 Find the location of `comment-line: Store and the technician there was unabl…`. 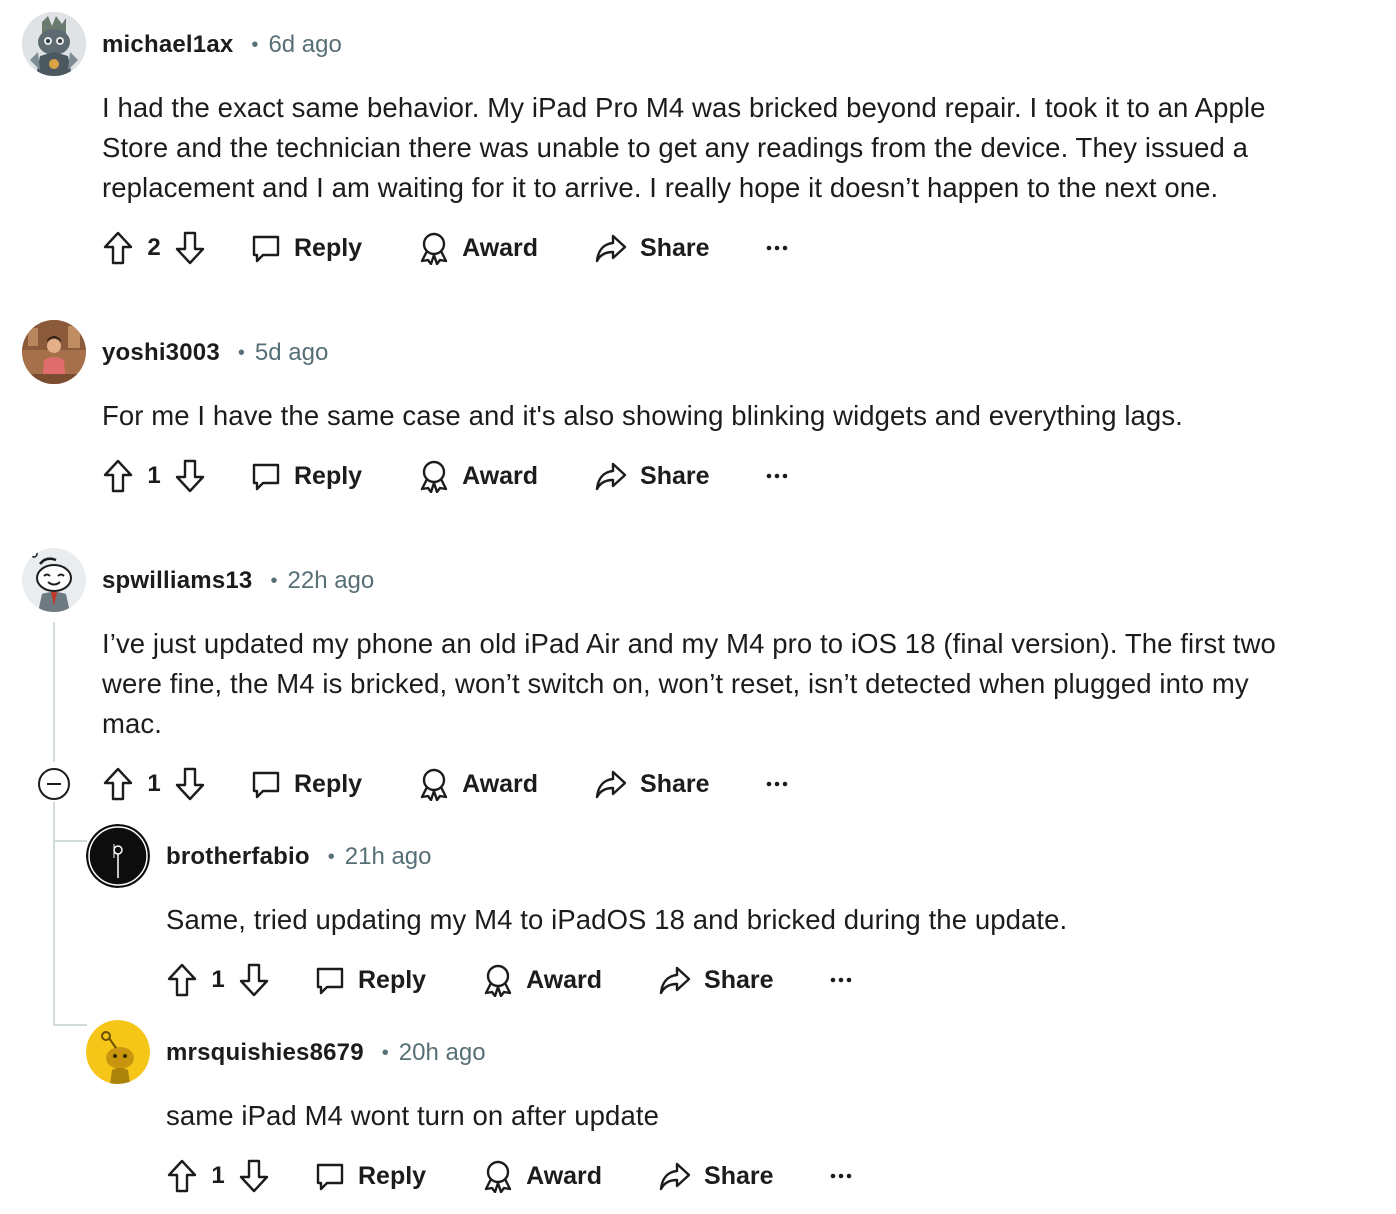

comment-line: Store and the technician there was unabl… is located at coordinates (675, 147).